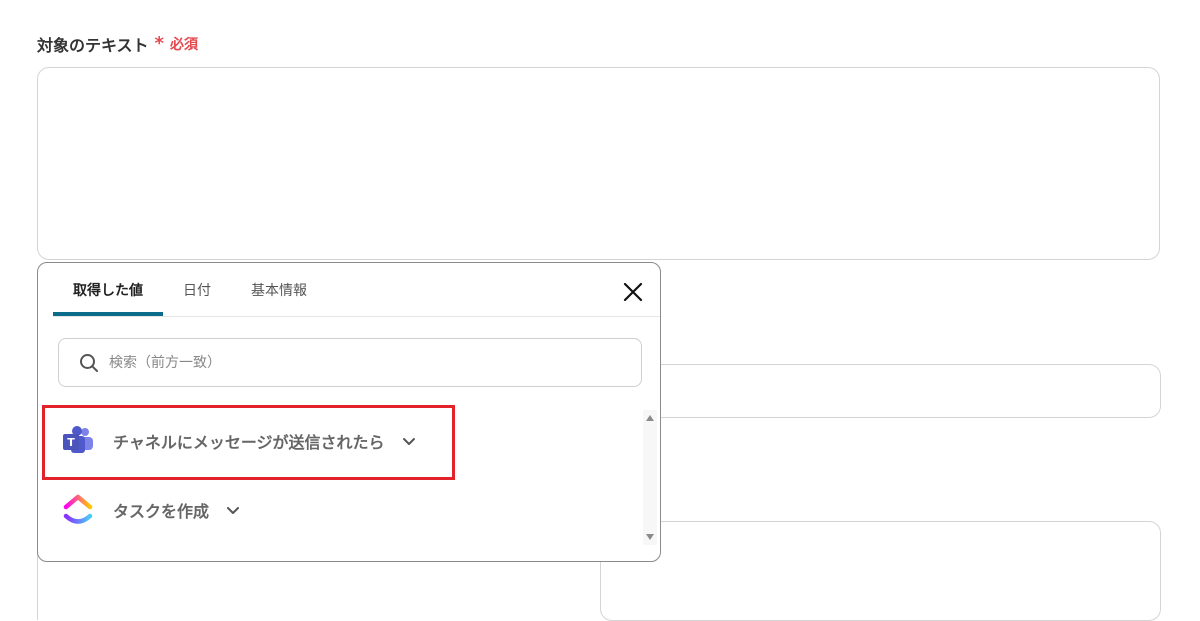 Image resolution: width=1200 pixels, height=621 pixels. What do you see at coordinates (650, 537) in the screenshot?
I see `scroll-down-icon` at bounding box center [650, 537].